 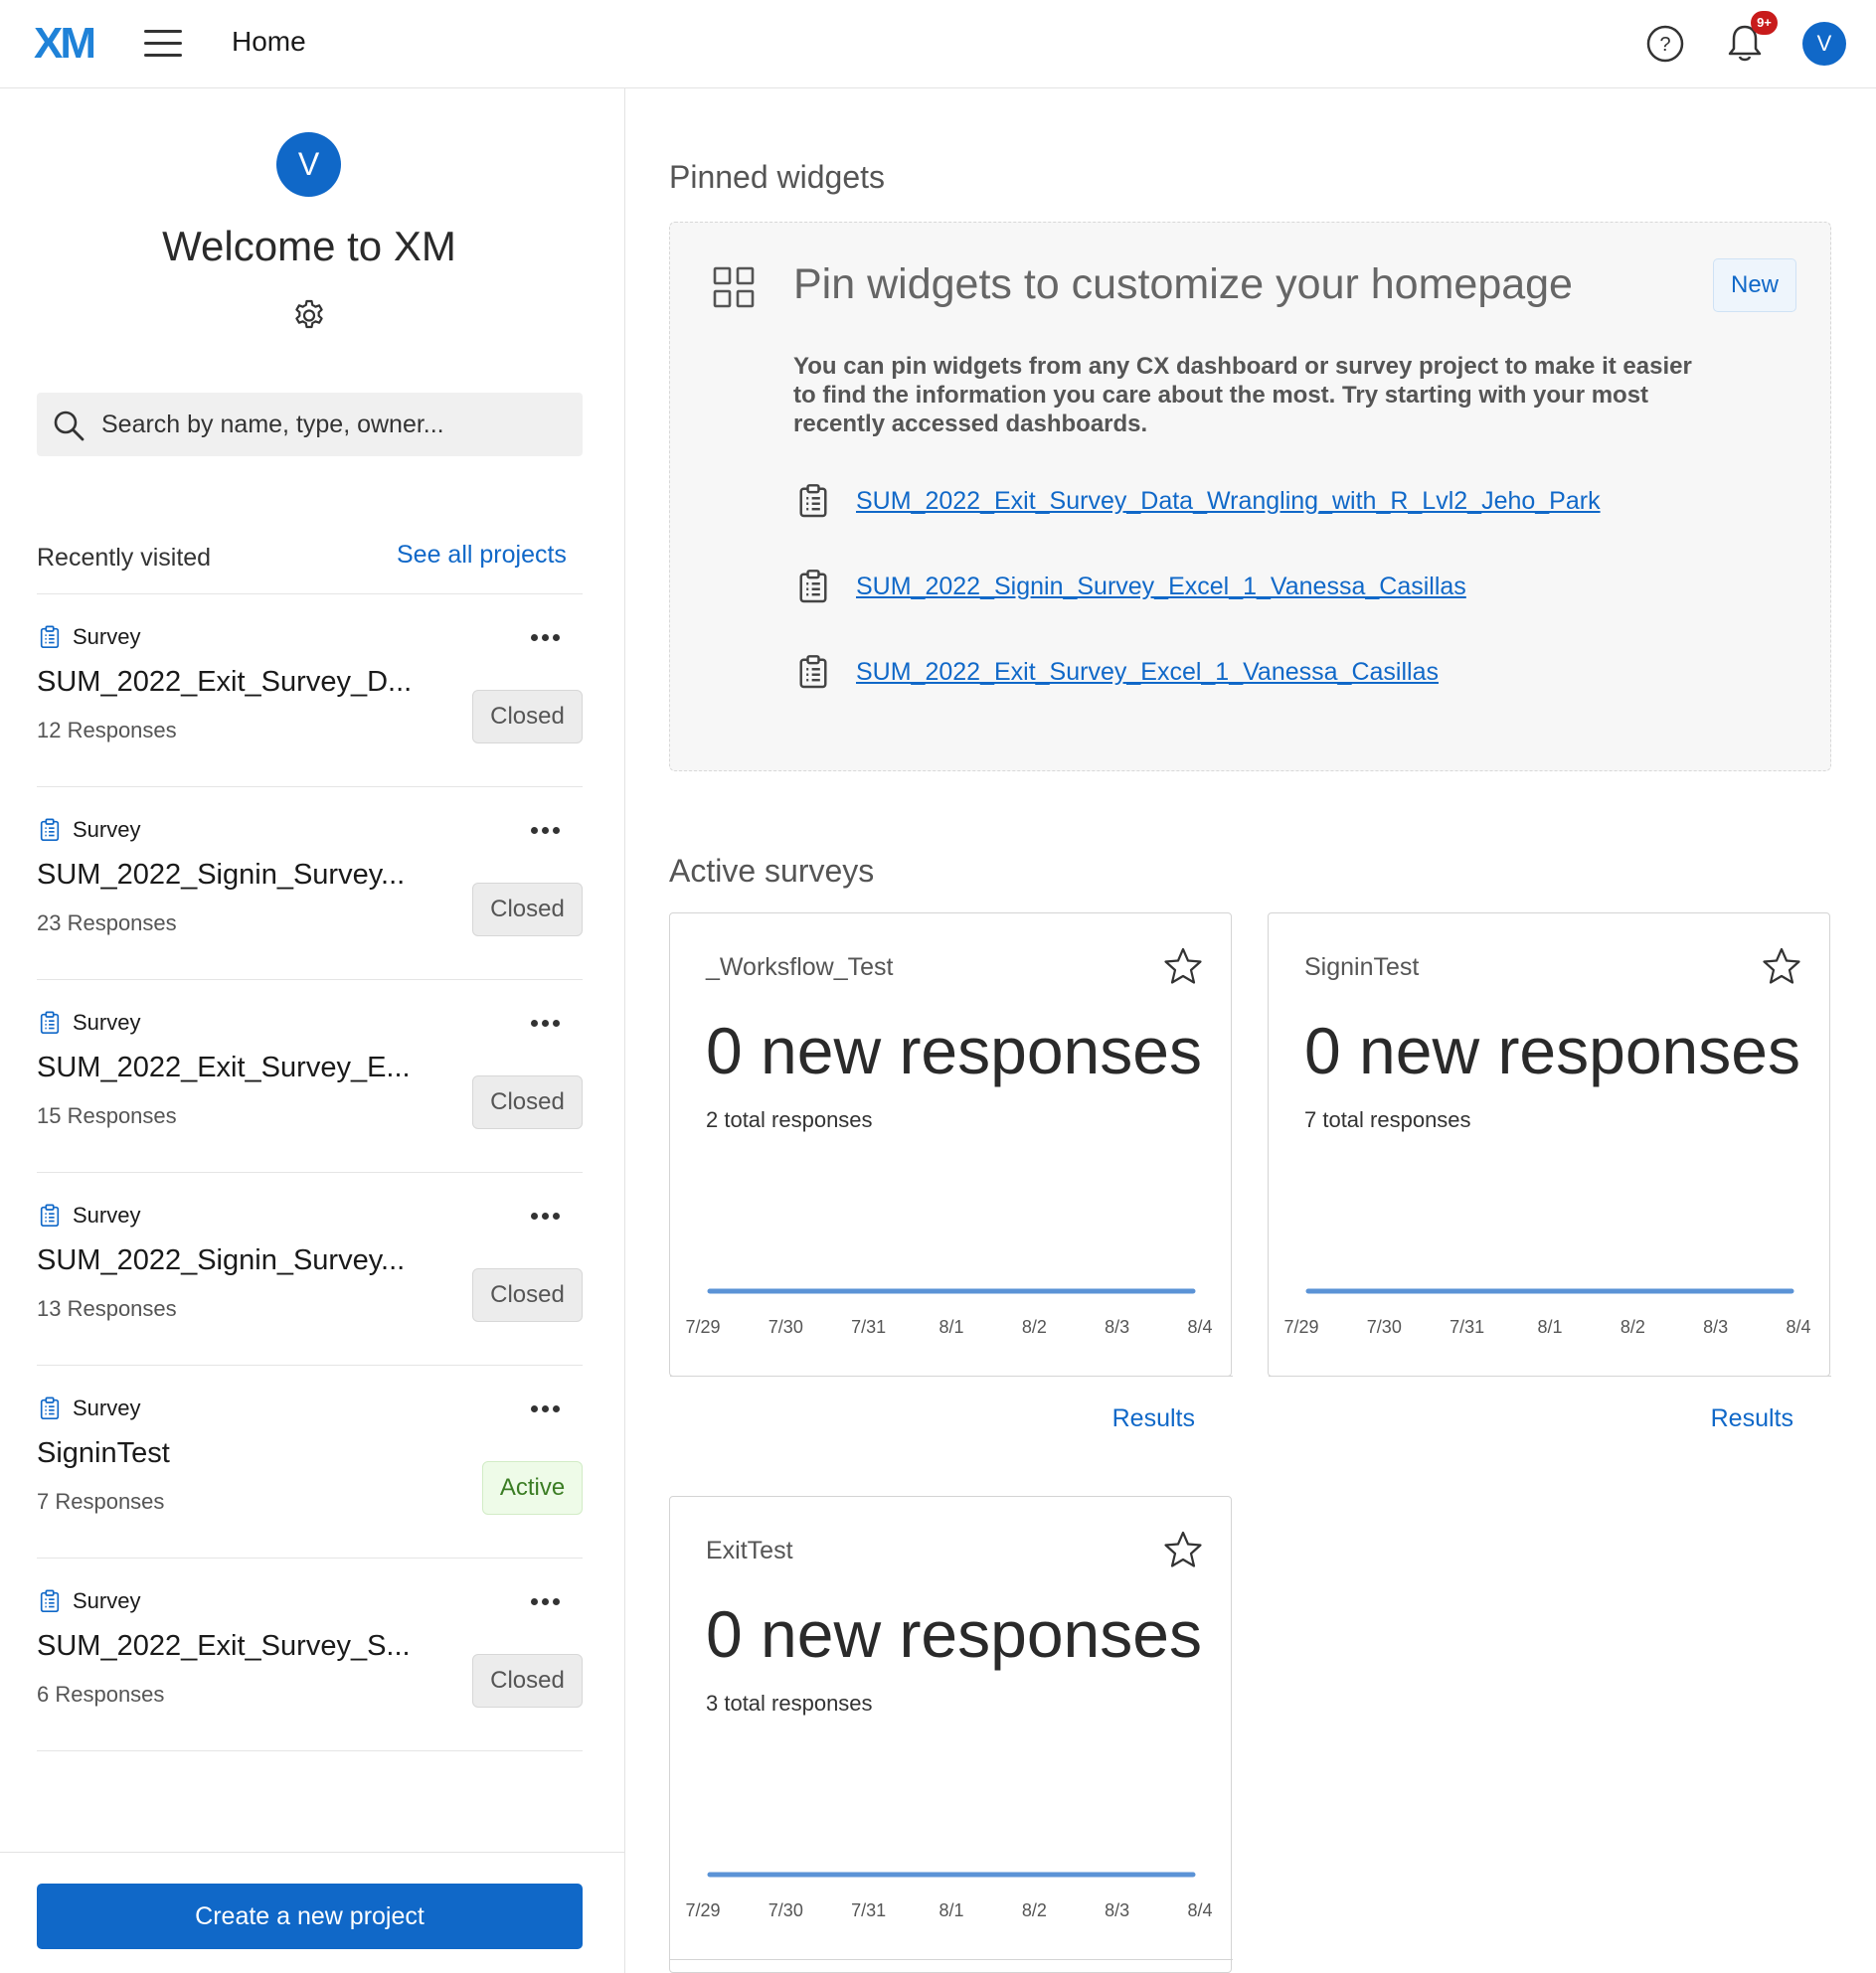 What do you see at coordinates (749, 1551) in the screenshot?
I see `survey-name: ExitTest` at bounding box center [749, 1551].